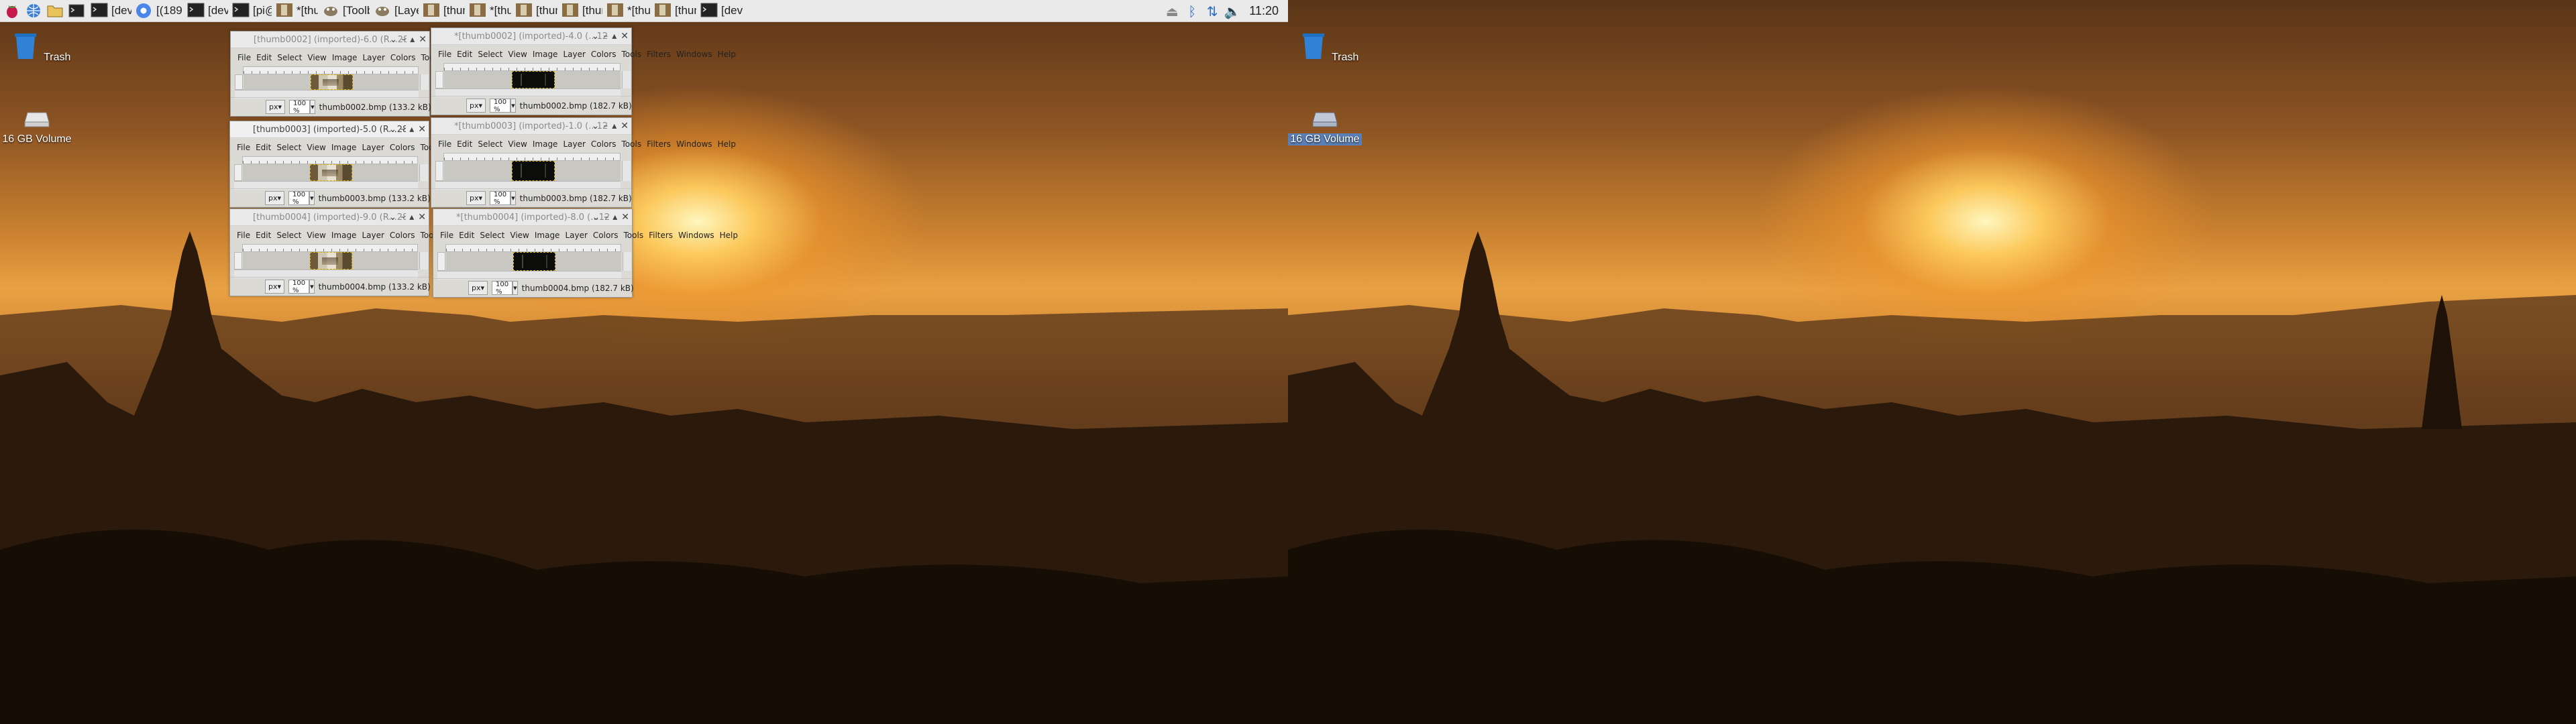 The width and height of the screenshot is (2576, 724). What do you see at coordinates (1192, 11) in the screenshot?
I see `bluetooth-icon: ᛒ` at bounding box center [1192, 11].